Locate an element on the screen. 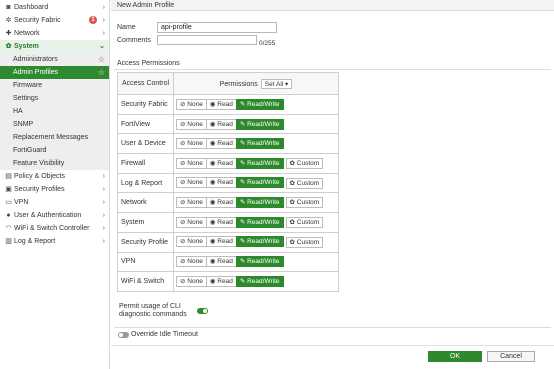  table-row: Firewall ⊘ None ◉ Read ✎ Read/Write ✿ Custom is located at coordinates (228, 163).